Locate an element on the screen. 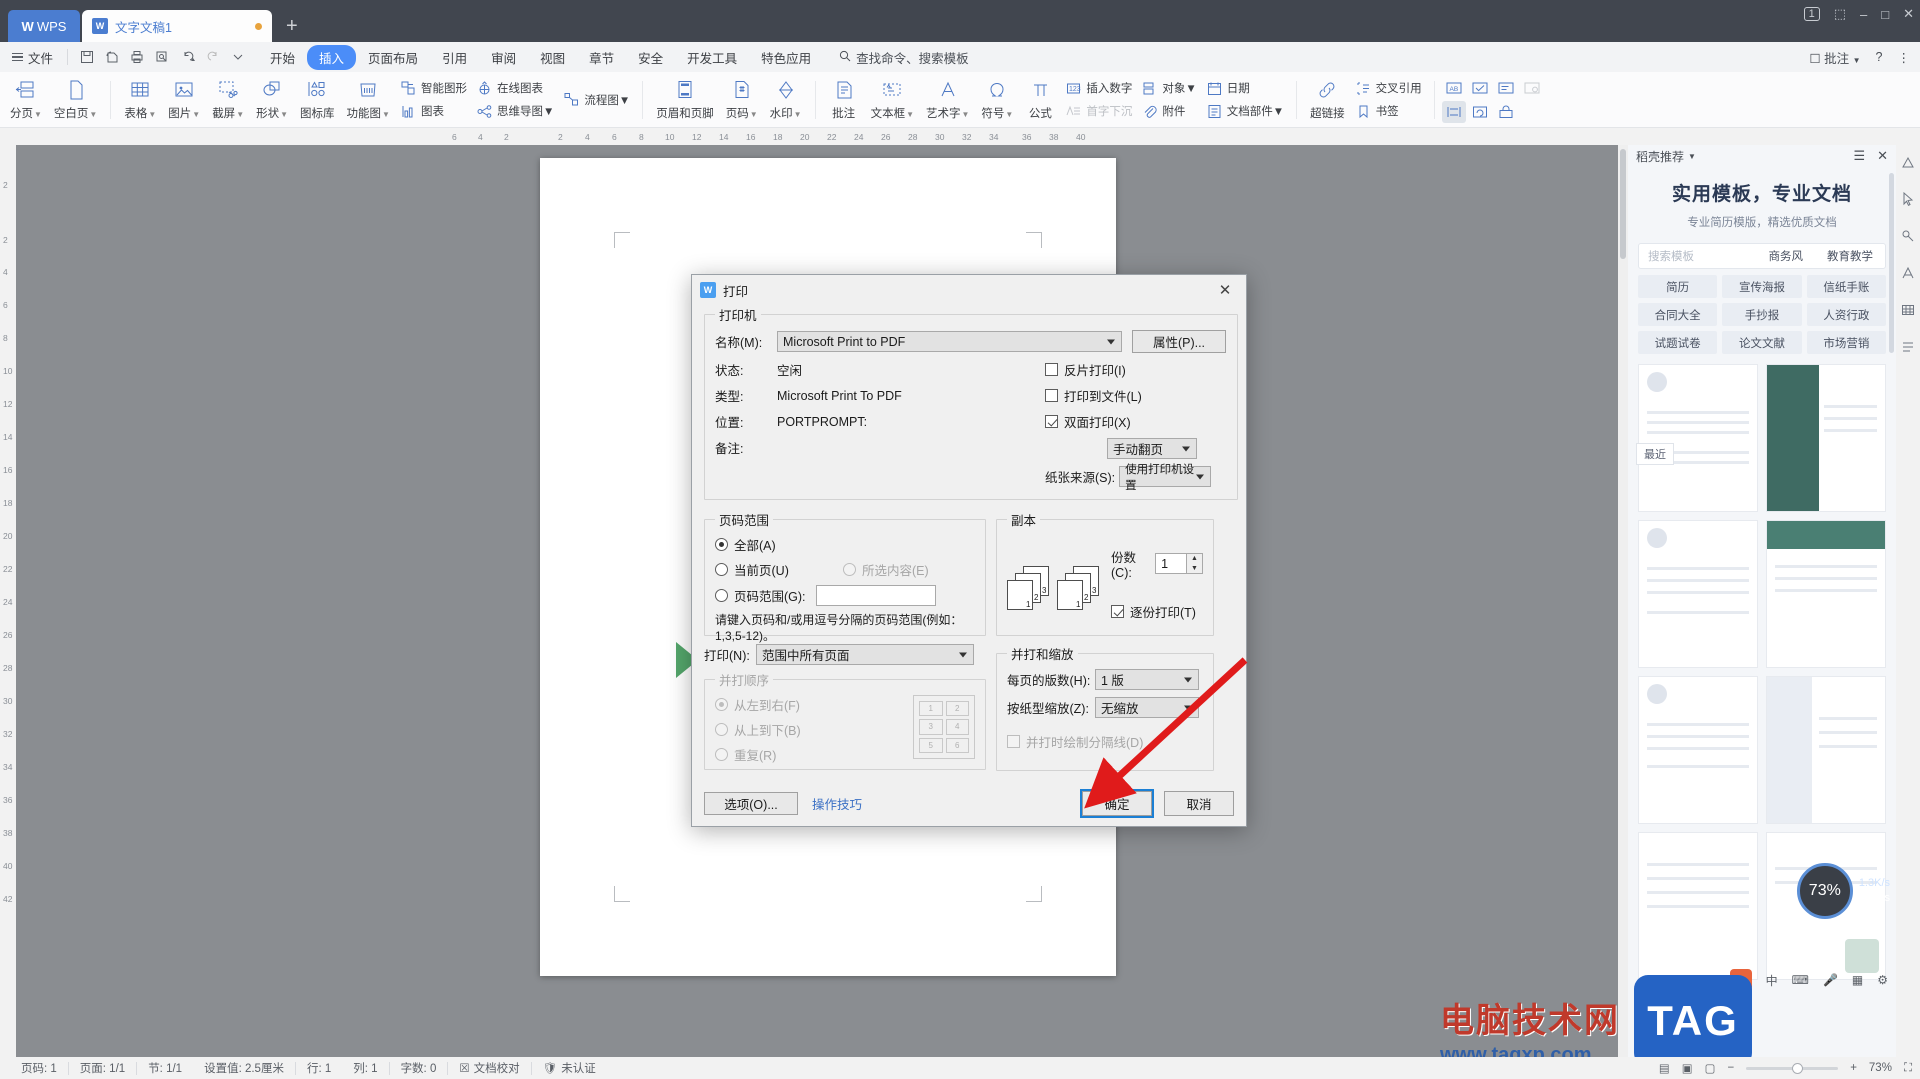  file-menu-button: 文件 is located at coordinates (31, 57).